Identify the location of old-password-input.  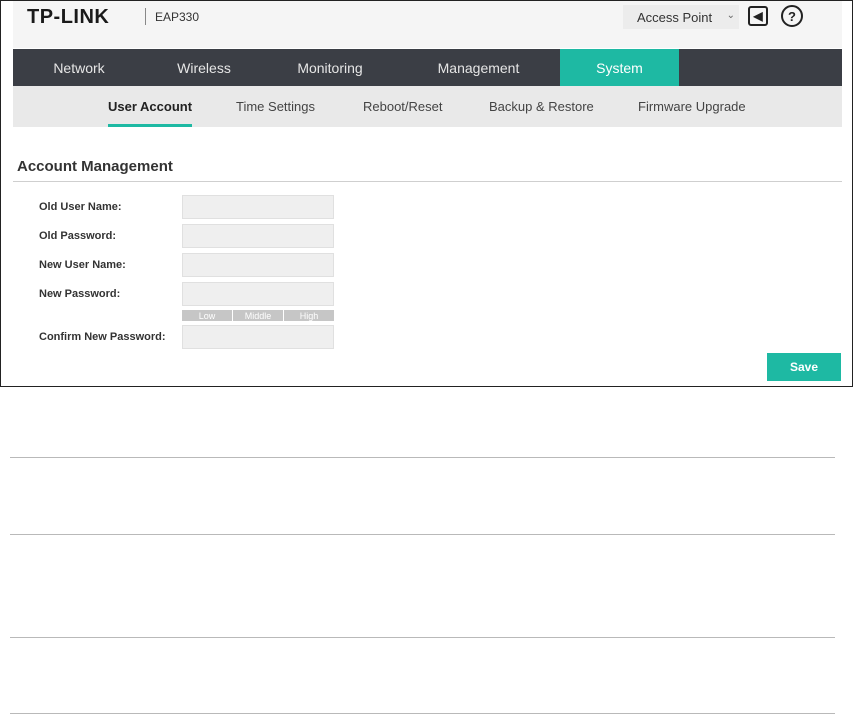
(258, 236).